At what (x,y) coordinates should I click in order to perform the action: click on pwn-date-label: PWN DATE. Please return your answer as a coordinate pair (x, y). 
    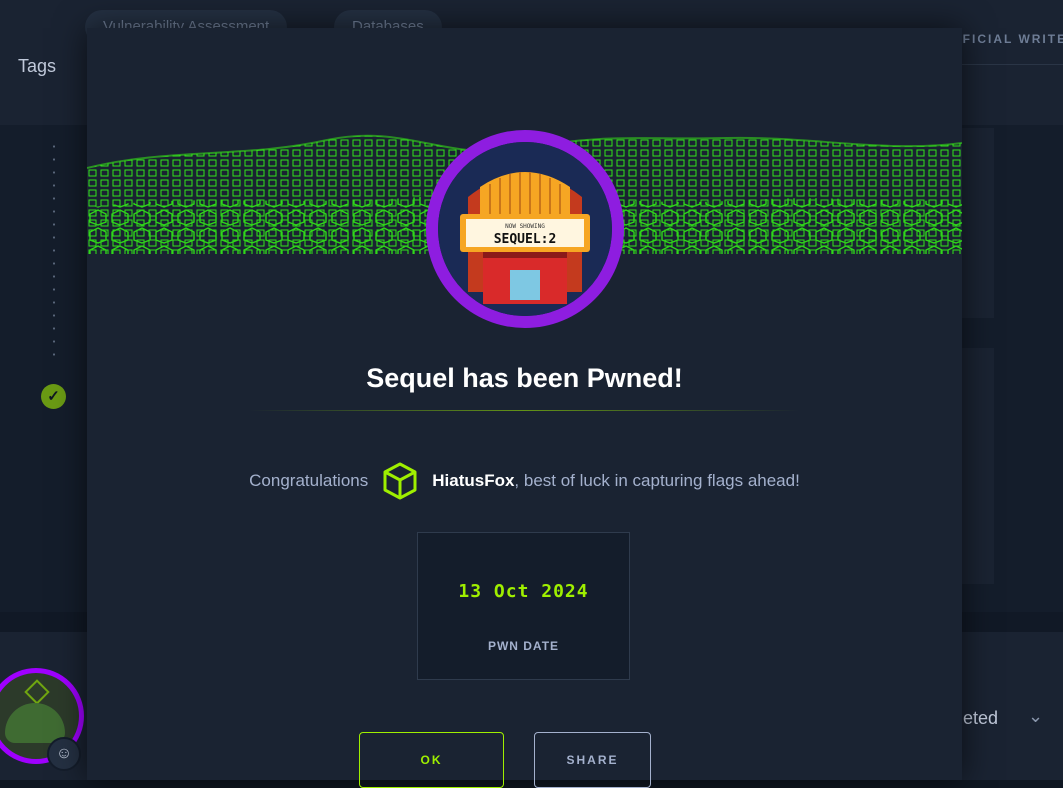
    Looking at the image, I should click on (523, 646).